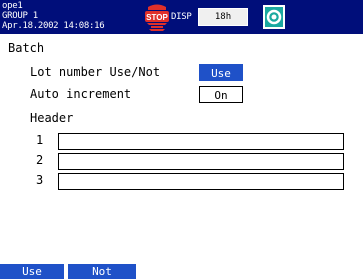 The image size is (363, 279). What do you see at coordinates (181, 271) in the screenshot?
I see `softkey-bar: Use Not` at bounding box center [181, 271].